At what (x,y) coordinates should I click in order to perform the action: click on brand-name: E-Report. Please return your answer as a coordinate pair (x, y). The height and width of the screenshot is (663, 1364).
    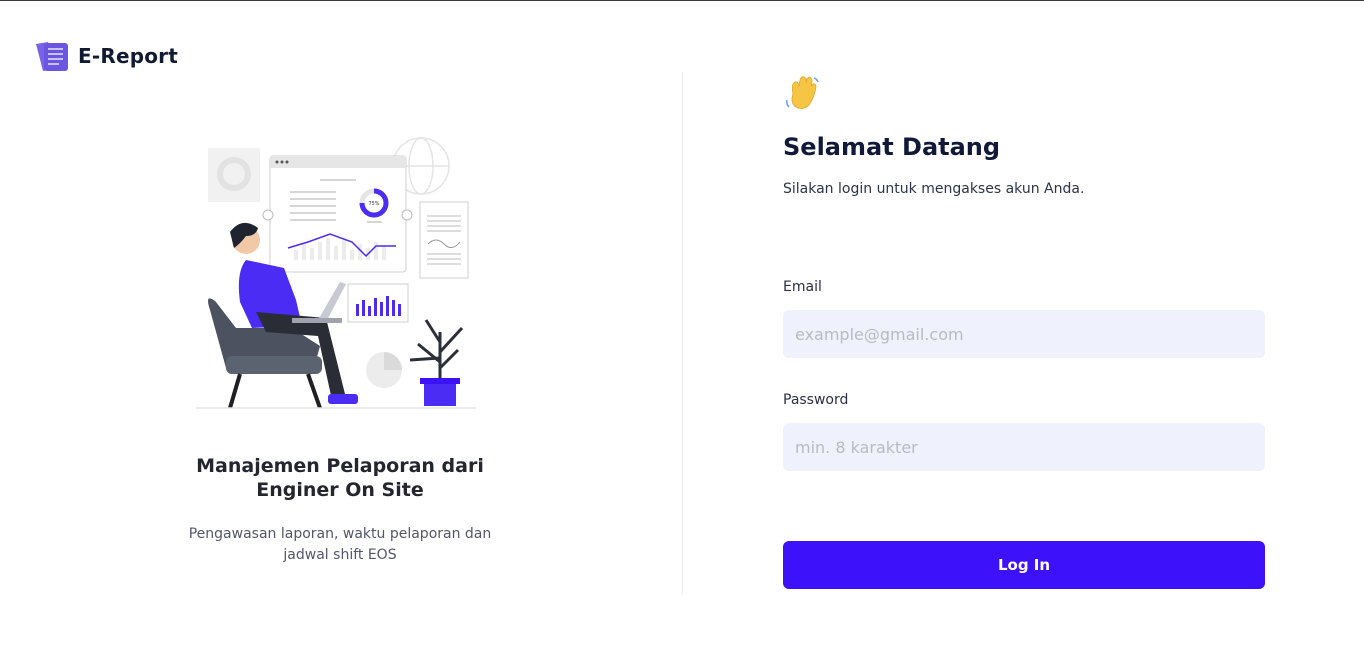
    Looking at the image, I should click on (128, 56).